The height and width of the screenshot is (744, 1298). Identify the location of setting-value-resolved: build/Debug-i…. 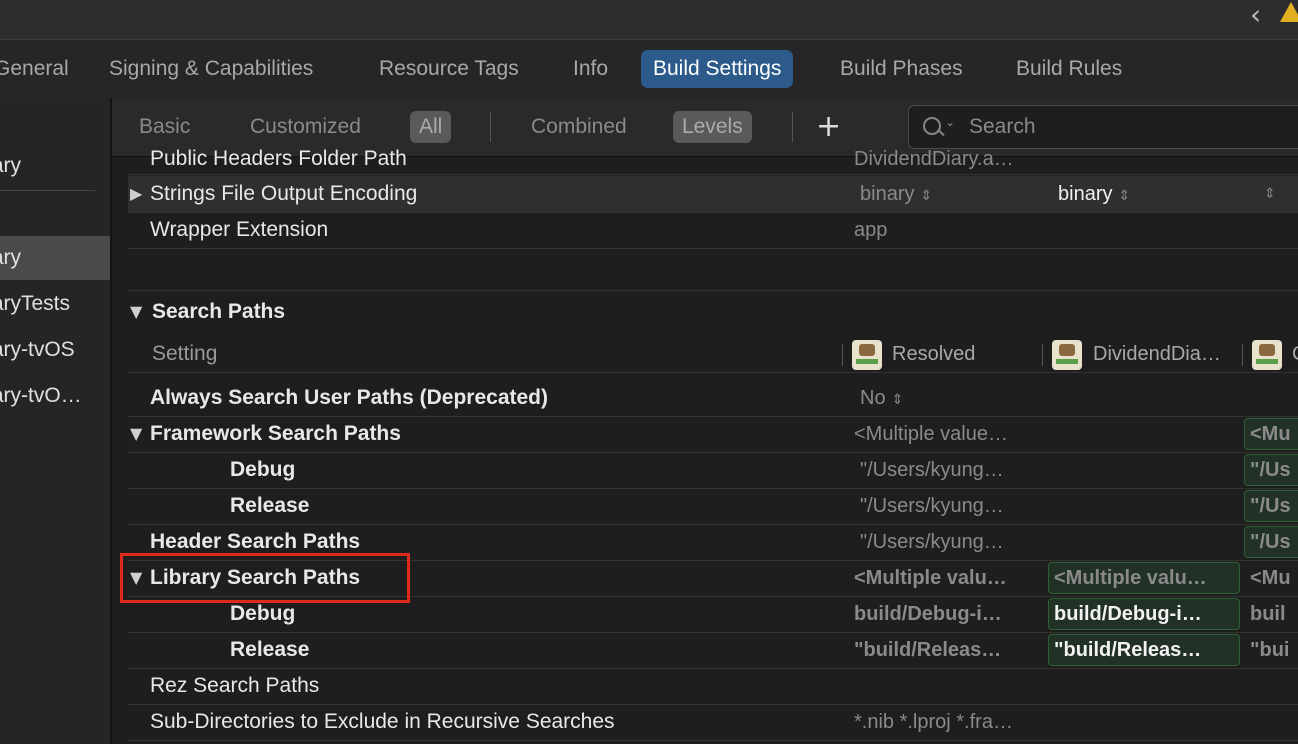
(928, 614).